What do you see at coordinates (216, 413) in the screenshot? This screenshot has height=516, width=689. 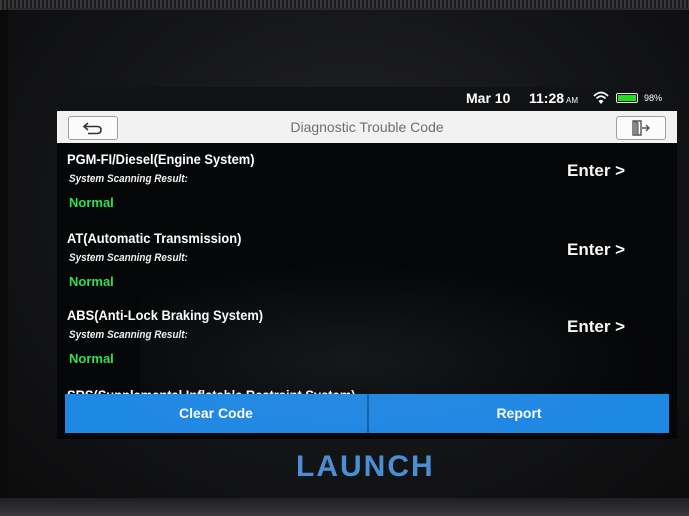 I see `clear-code-button: Clear Code` at bounding box center [216, 413].